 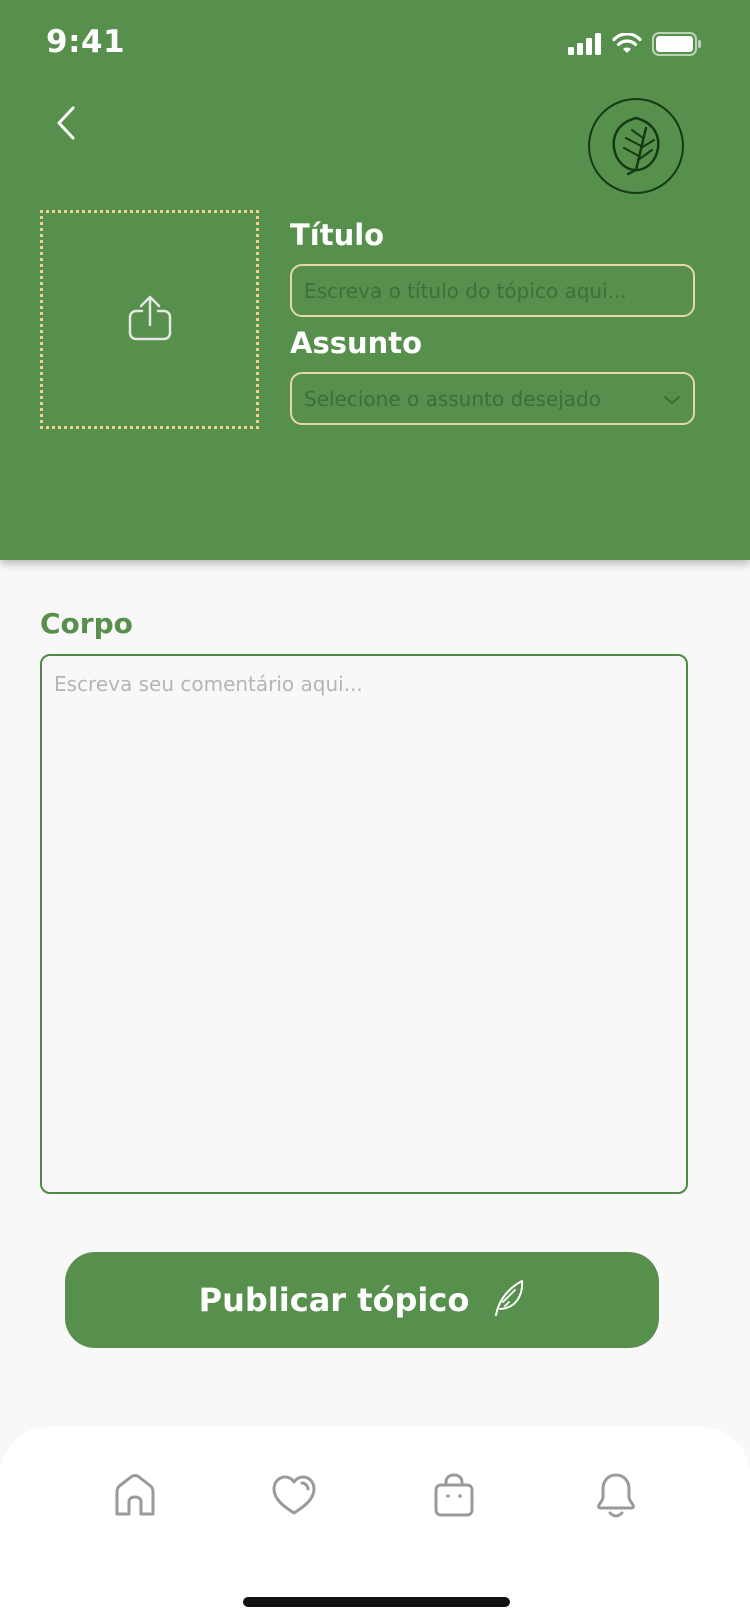 I want to click on subject-label: Assunto, so click(x=356, y=343).